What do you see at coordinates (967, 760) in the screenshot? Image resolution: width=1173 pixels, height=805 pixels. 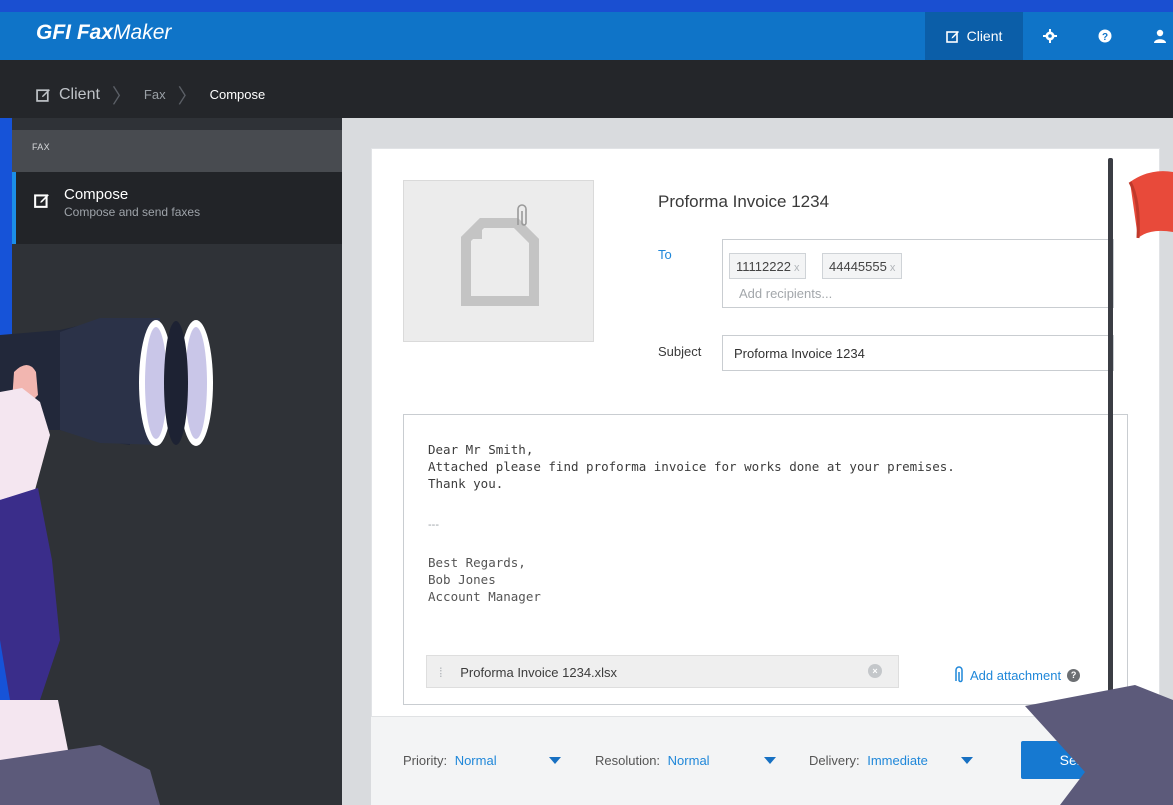 I see `delivery-caret-icon` at bounding box center [967, 760].